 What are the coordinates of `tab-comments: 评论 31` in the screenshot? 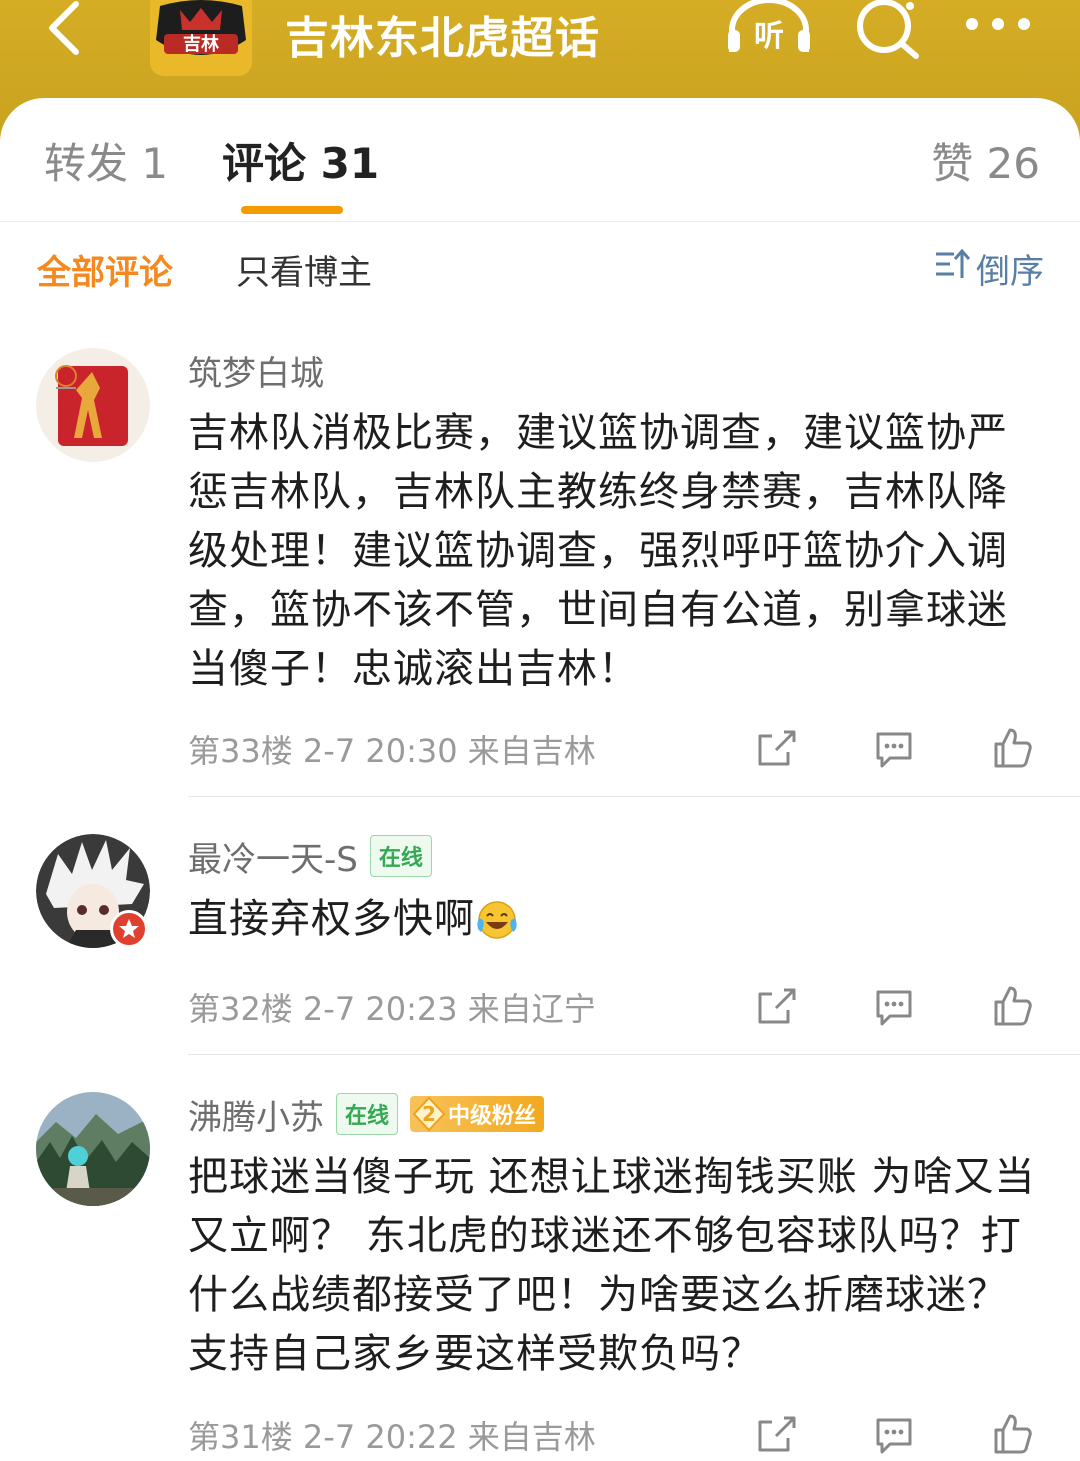 It's located at (300, 160).